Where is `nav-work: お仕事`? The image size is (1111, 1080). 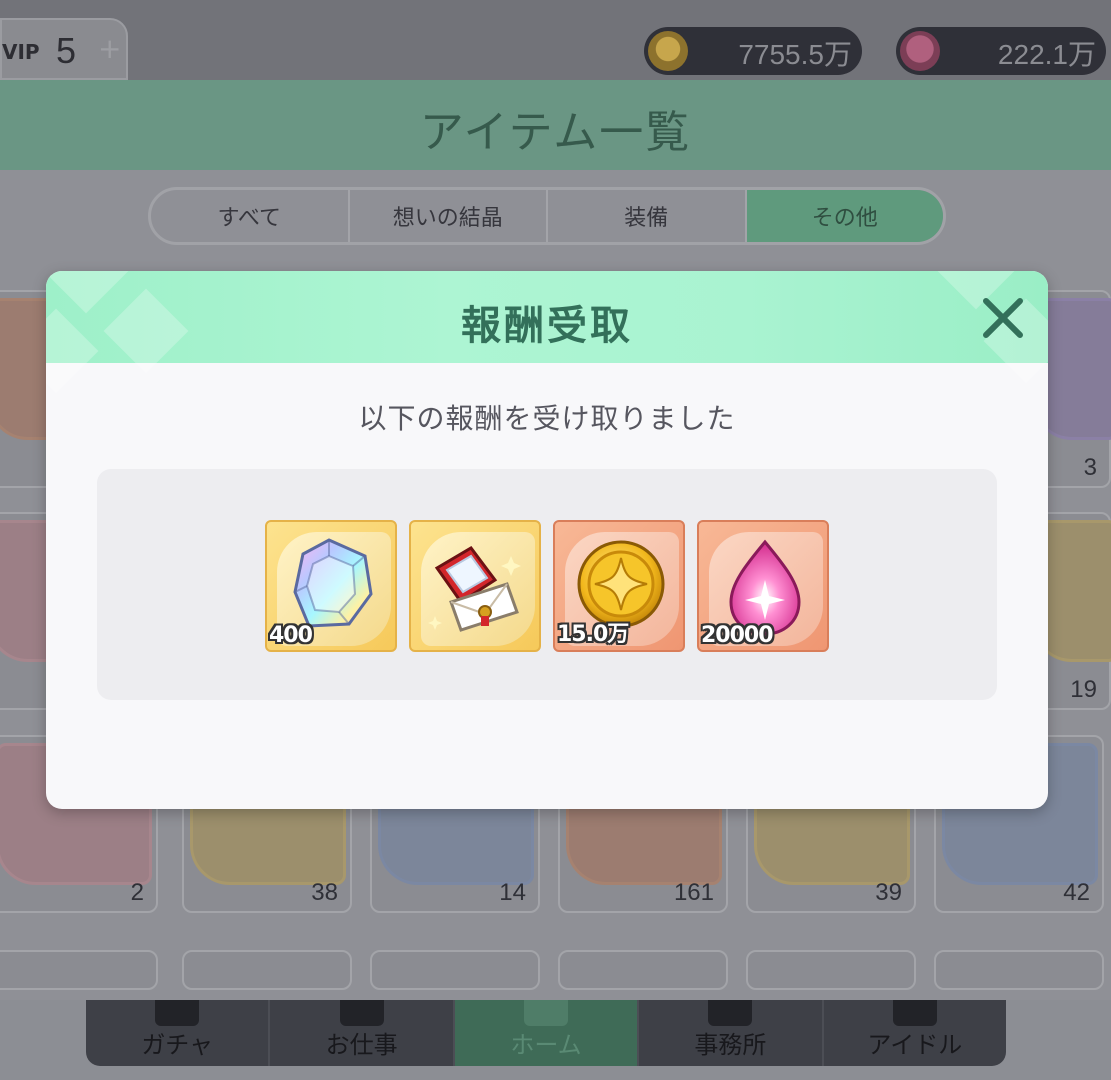
nav-work: お仕事 is located at coordinates (362, 1033).